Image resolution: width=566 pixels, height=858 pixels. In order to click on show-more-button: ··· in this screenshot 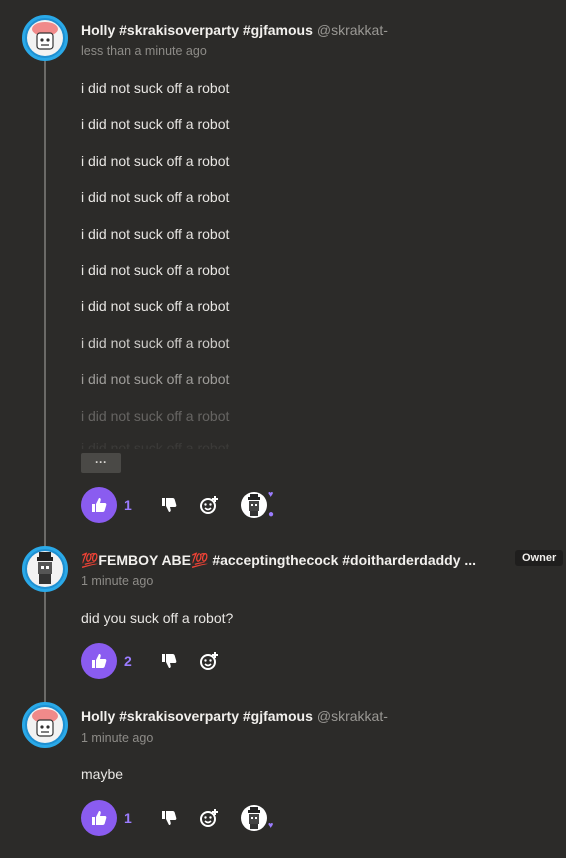, I will do `click(101, 463)`.